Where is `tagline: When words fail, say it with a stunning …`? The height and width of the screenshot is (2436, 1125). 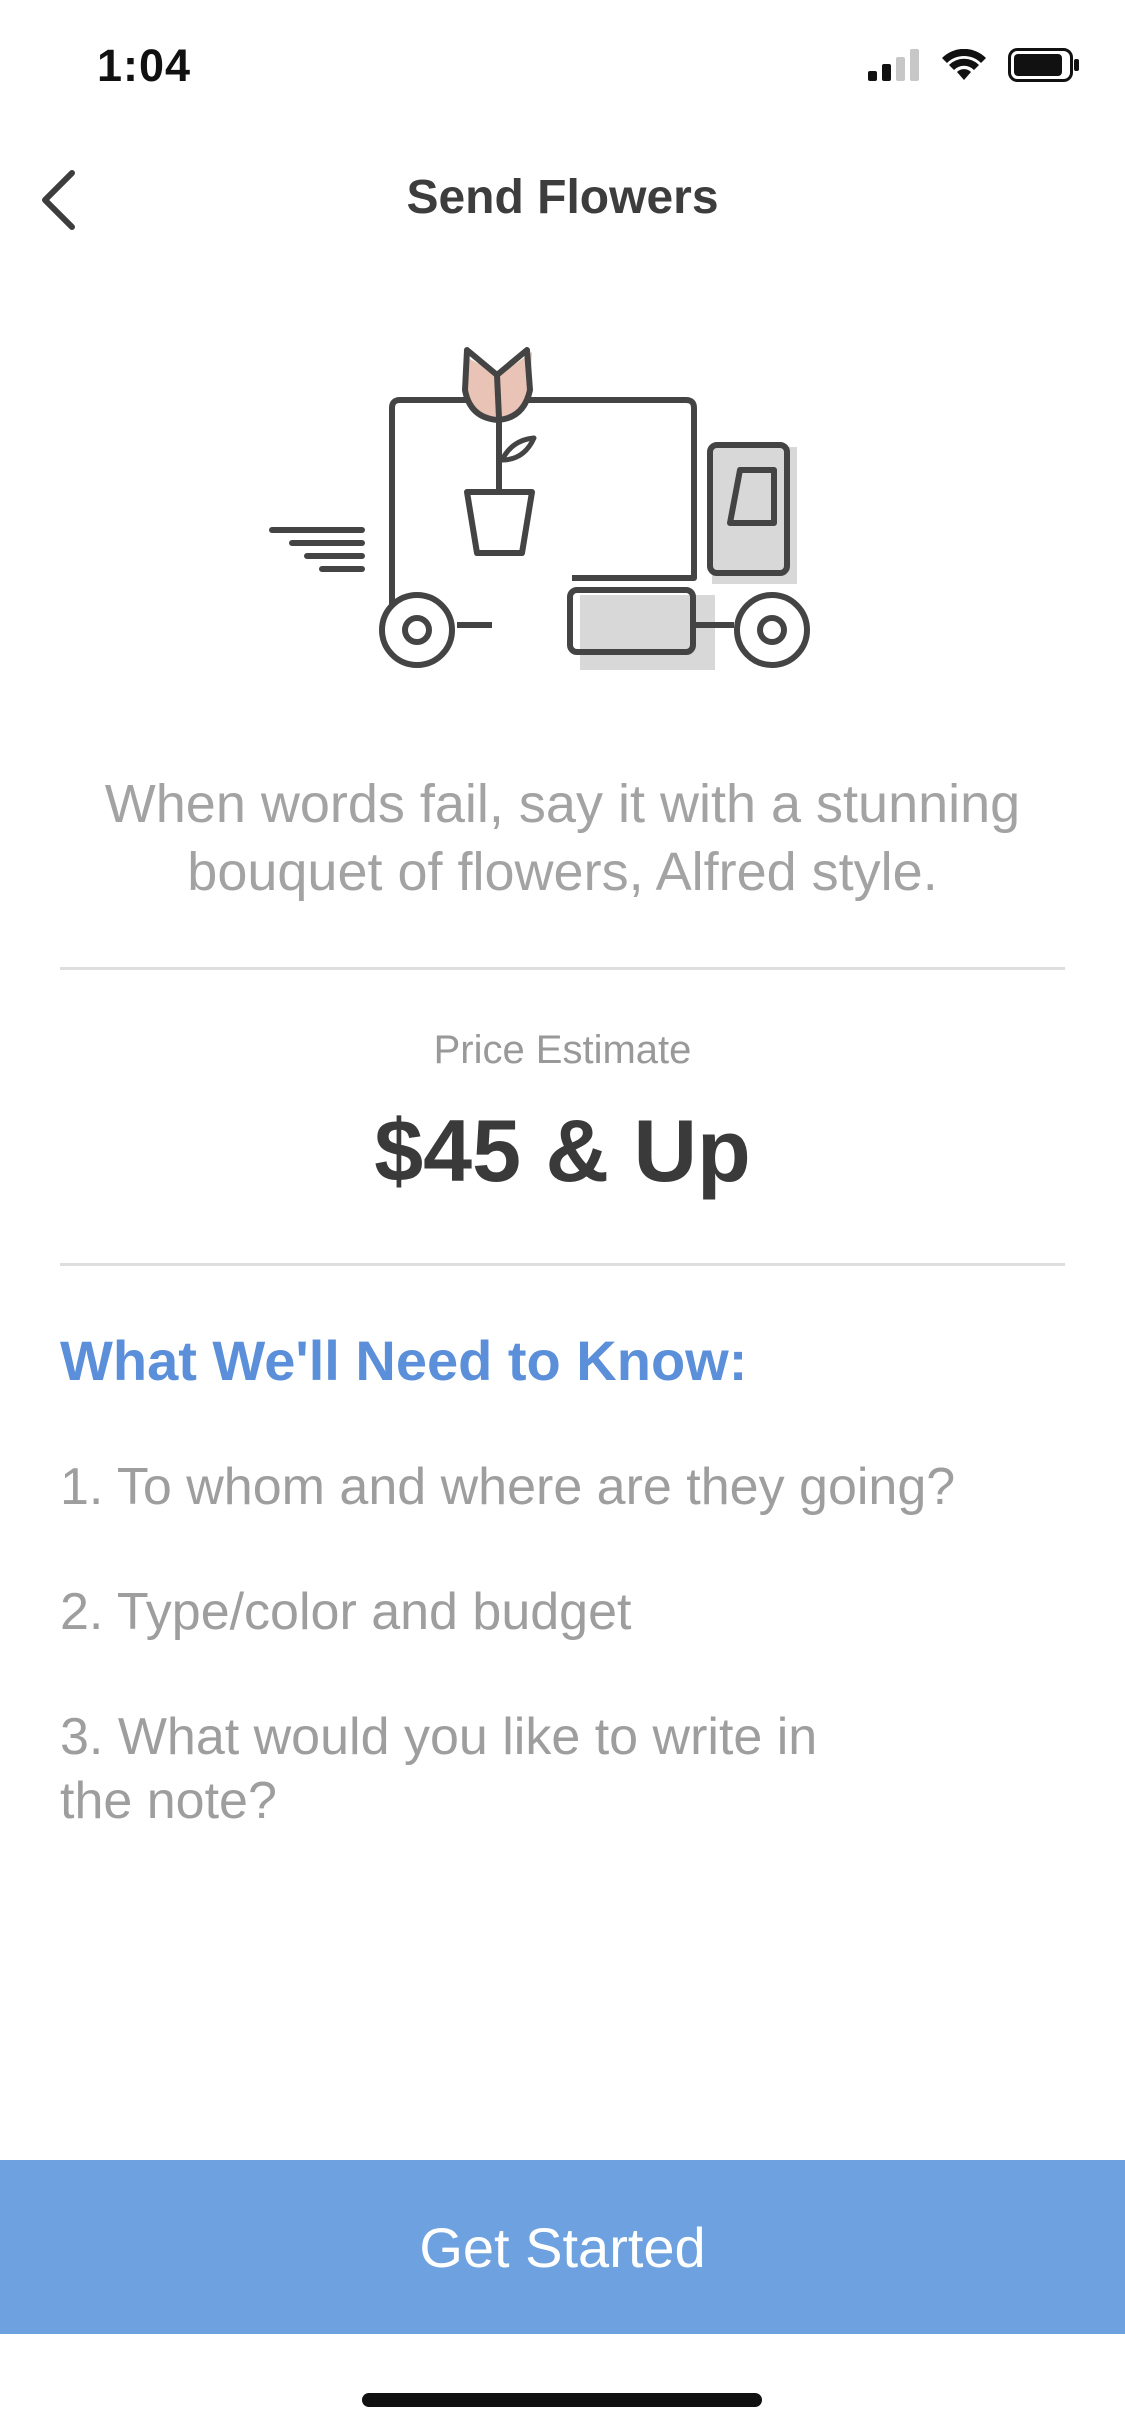
tagline: When words fail, say it with a stunning … is located at coordinates (562, 838).